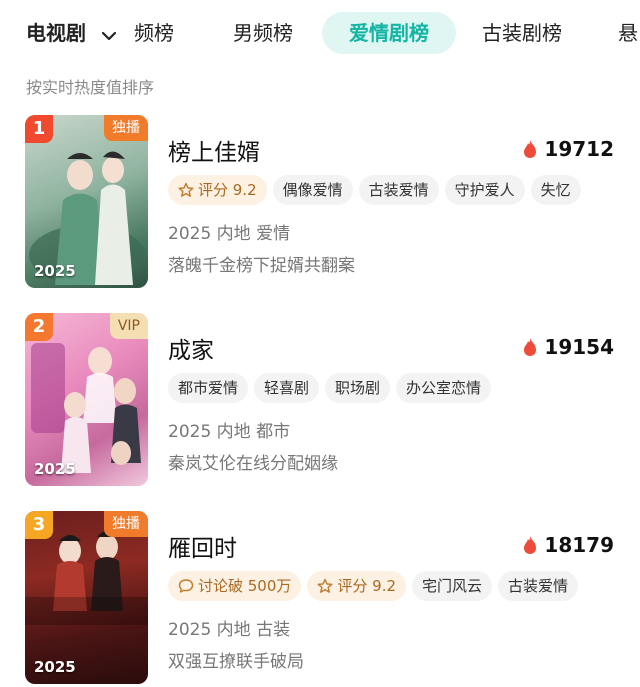 The image size is (640, 687). I want to click on drama-title: 雁回时, so click(202, 546).